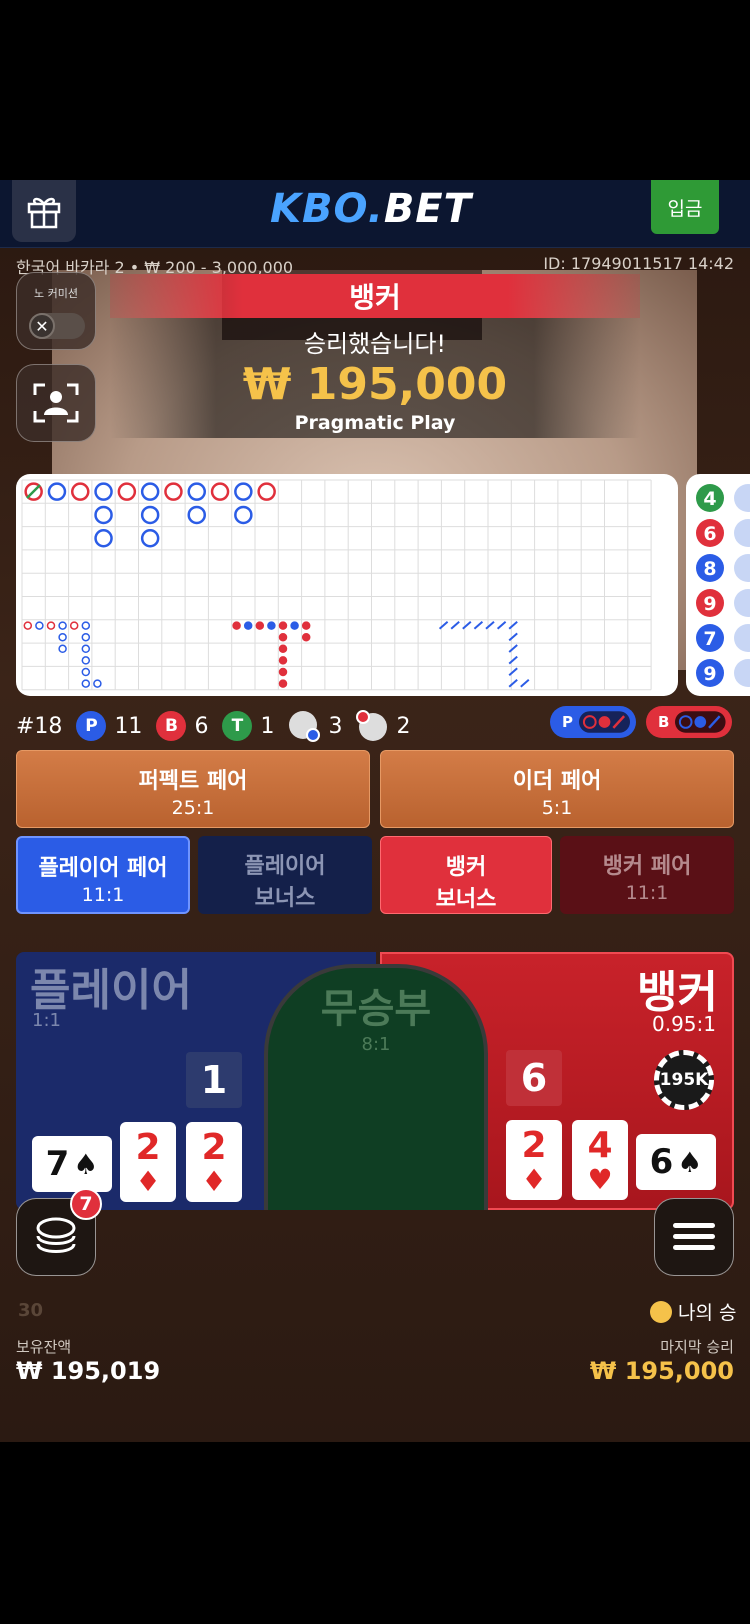  Describe the element at coordinates (56, 403) in the screenshot. I see `focus-mode-button` at that location.